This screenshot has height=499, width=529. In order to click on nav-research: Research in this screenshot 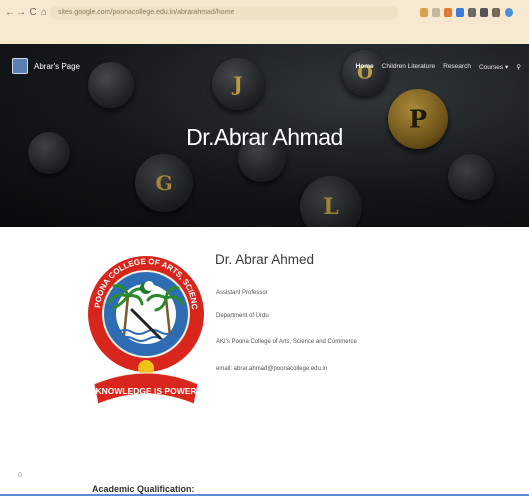, I will do `click(457, 67)`.